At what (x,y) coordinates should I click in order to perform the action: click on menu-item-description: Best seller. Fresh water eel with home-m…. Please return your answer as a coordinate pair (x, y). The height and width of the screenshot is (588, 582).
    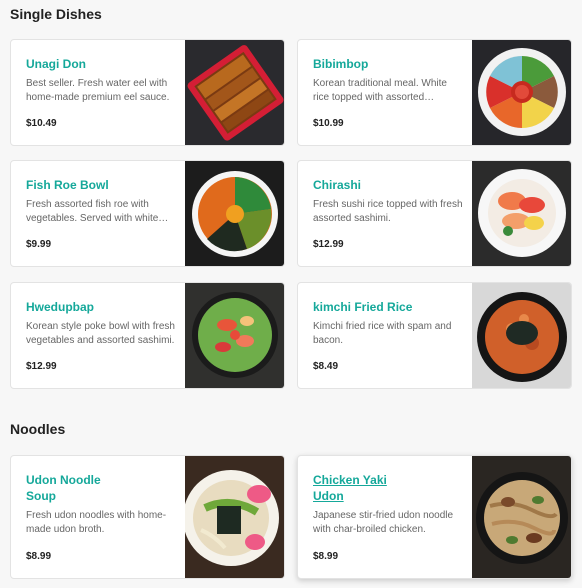
    Looking at the image, I should click on (98, 90).